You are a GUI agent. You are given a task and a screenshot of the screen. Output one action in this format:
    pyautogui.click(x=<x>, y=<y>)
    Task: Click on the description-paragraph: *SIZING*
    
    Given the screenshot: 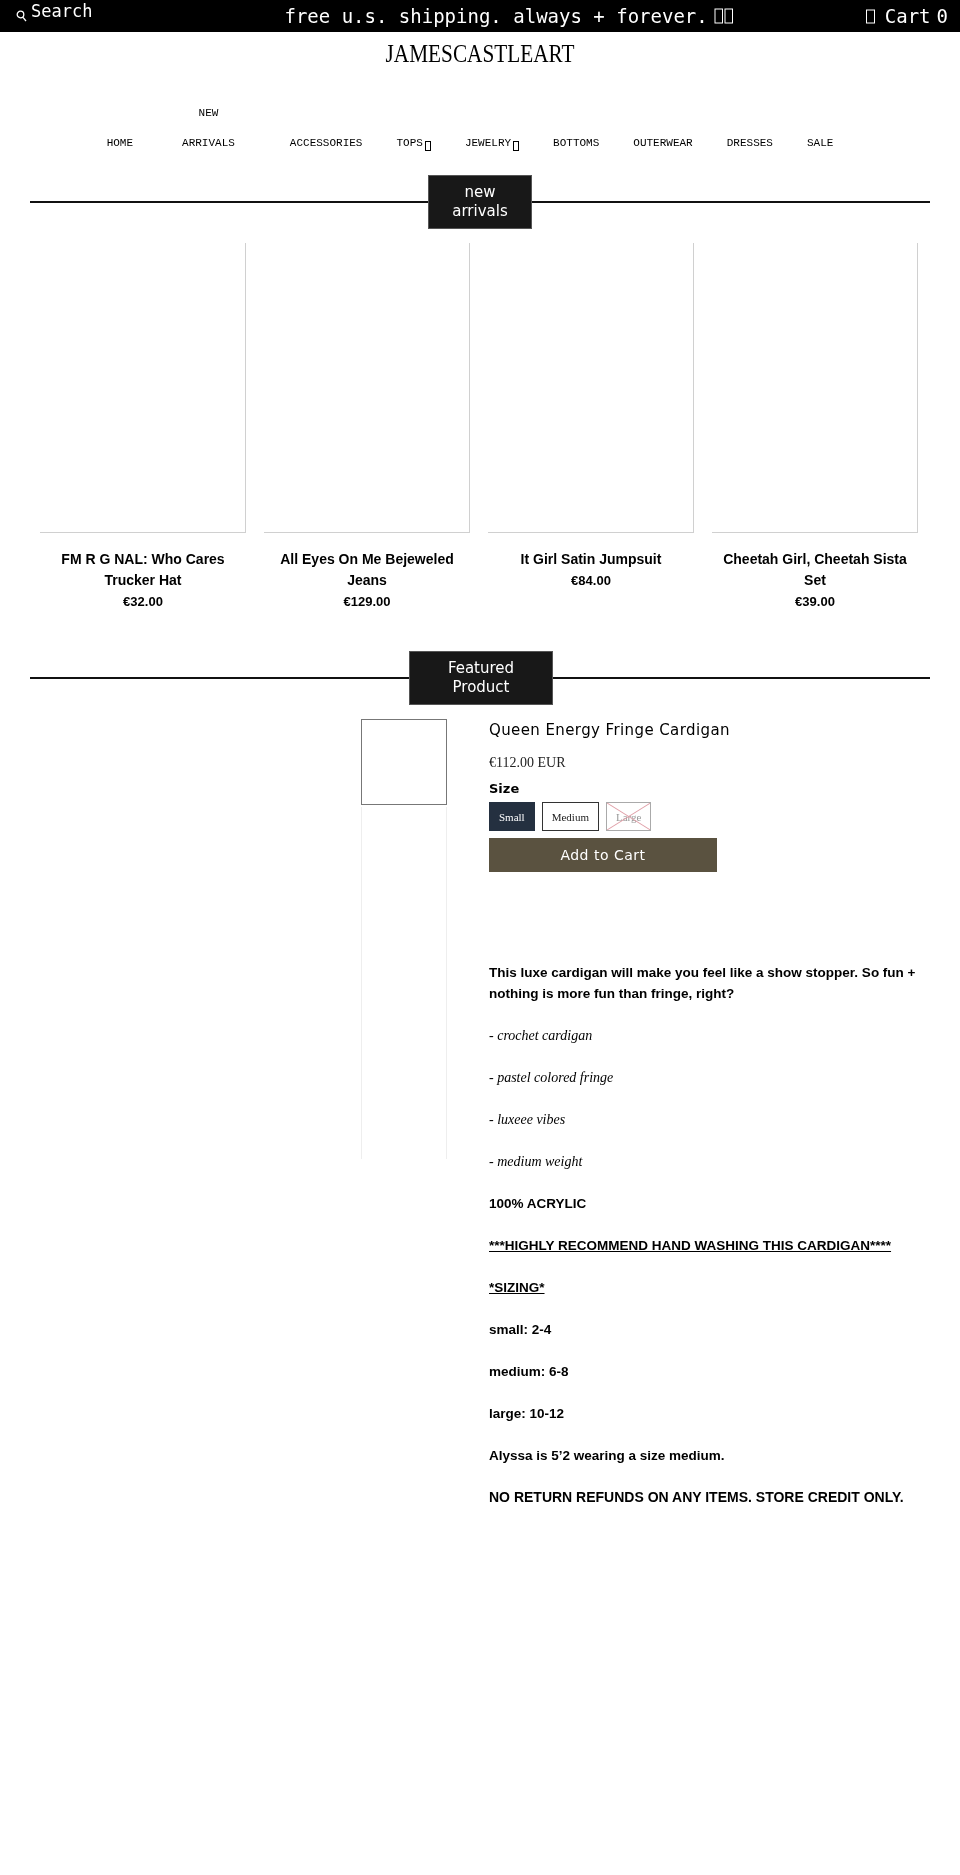 What is the action you would take?
    pyautogui.click(x=517, y=1288)
    